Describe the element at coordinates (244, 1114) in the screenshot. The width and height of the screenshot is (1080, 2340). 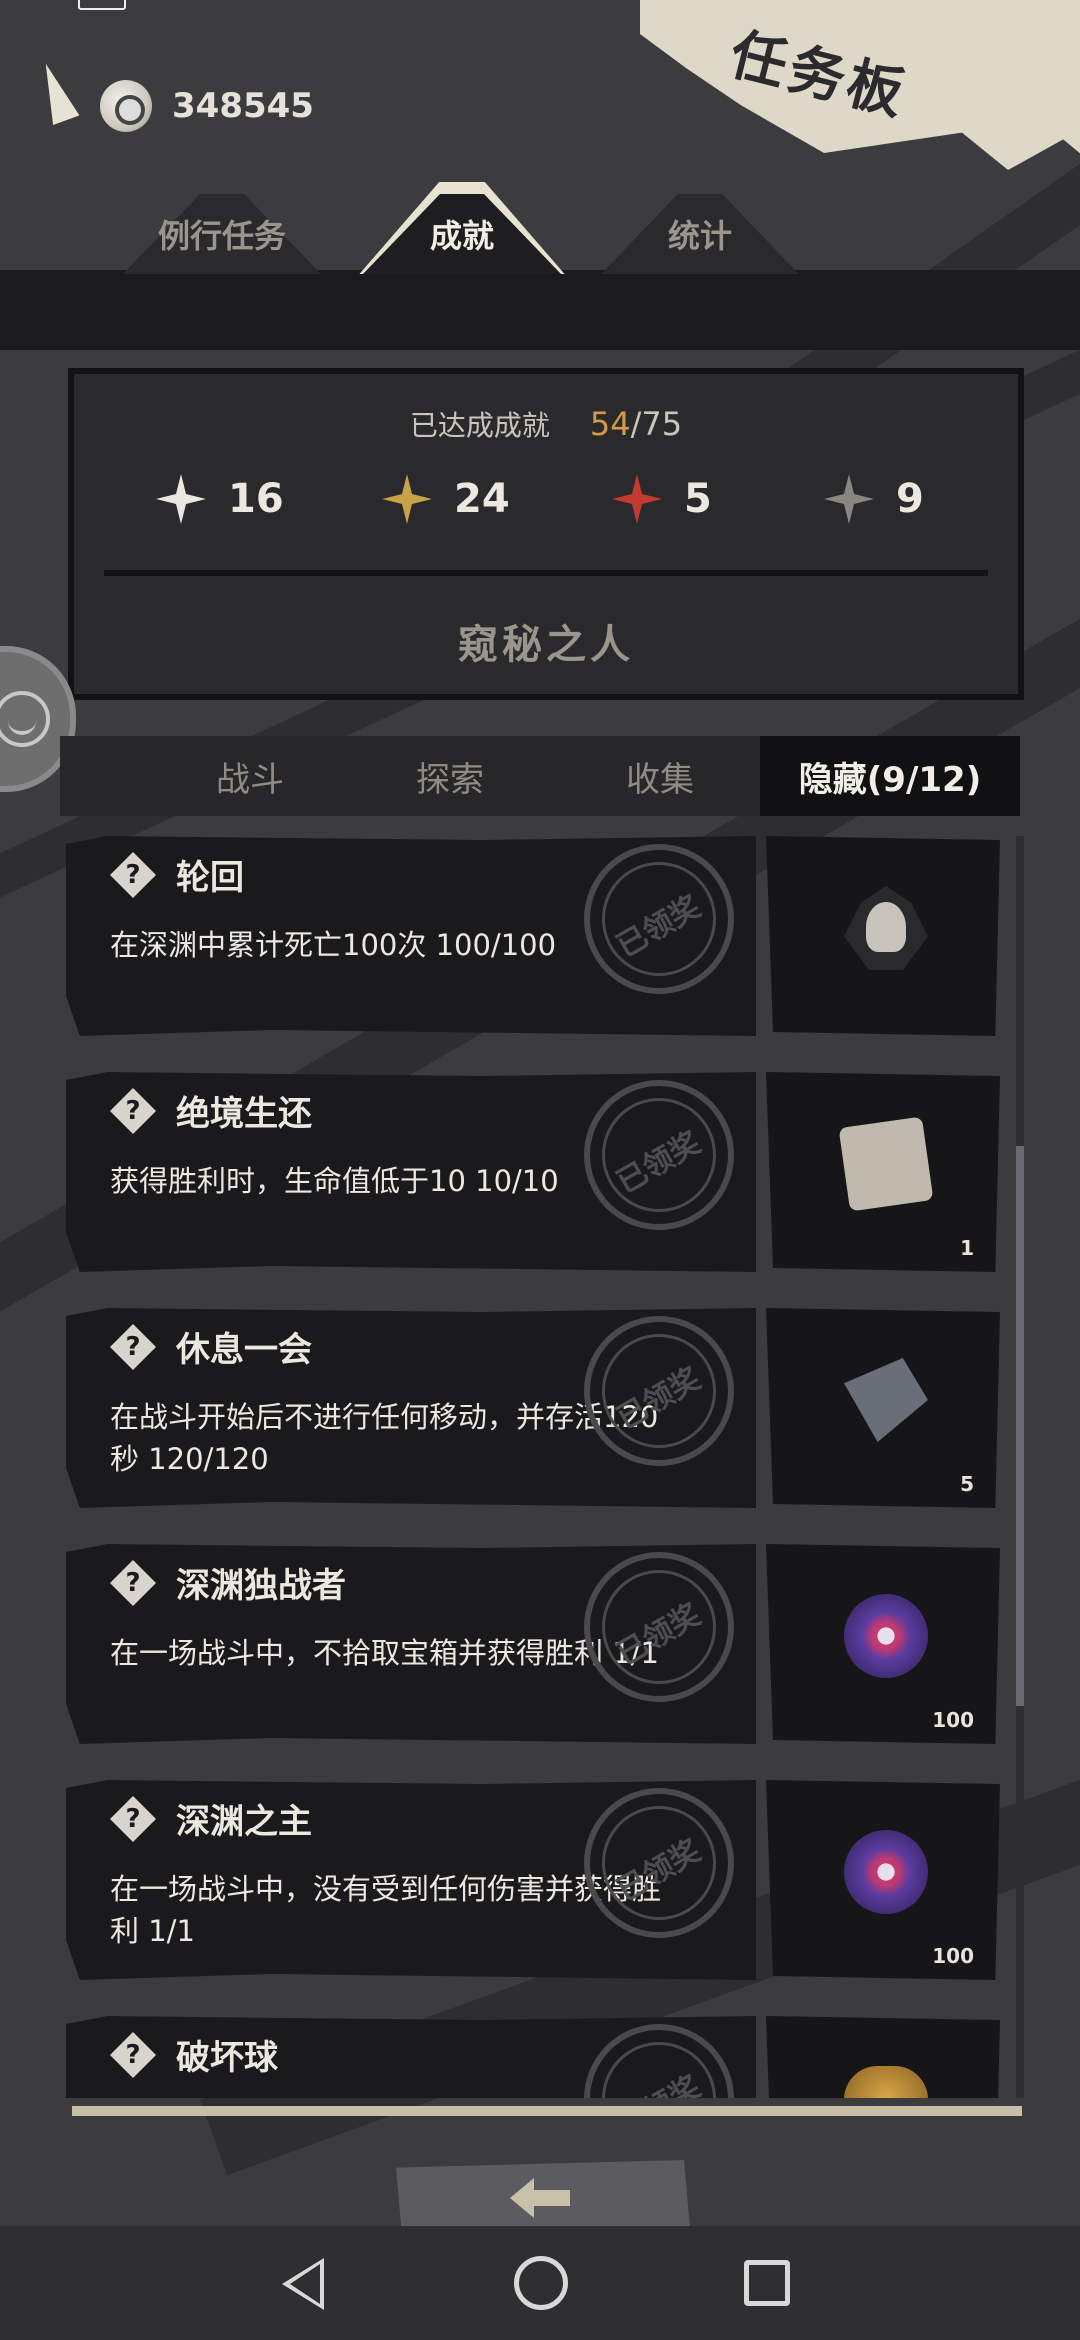
I see `achievement-title: 绝境生还` at that location.